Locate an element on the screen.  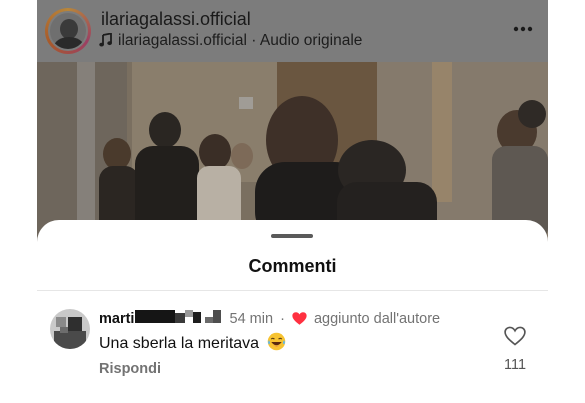
comment-text: Una sberla la meritava 😂 is located at coordinates (192, 342).